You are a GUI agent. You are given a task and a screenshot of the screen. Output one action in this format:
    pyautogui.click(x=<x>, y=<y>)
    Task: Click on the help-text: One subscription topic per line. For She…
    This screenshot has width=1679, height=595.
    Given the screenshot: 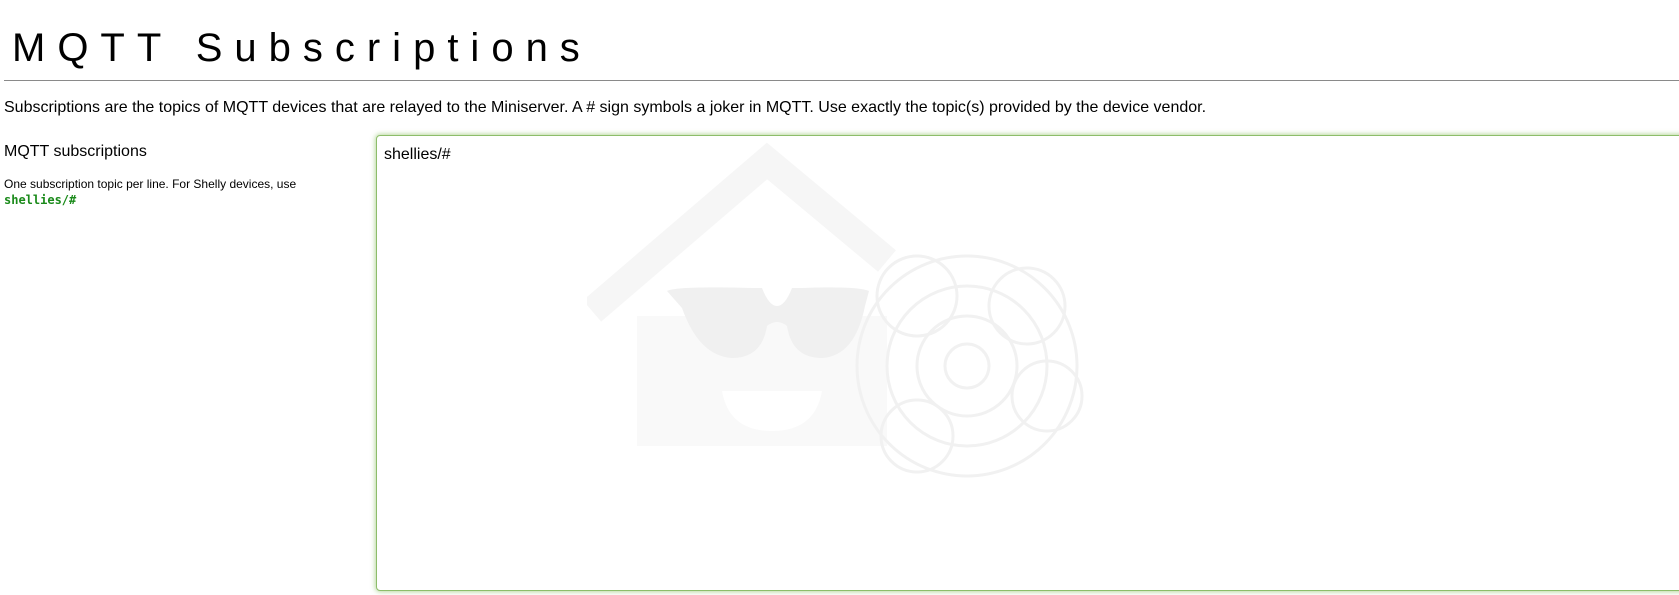 What is the action you would take?
    pyautogui.click(x=150, y=184)
    